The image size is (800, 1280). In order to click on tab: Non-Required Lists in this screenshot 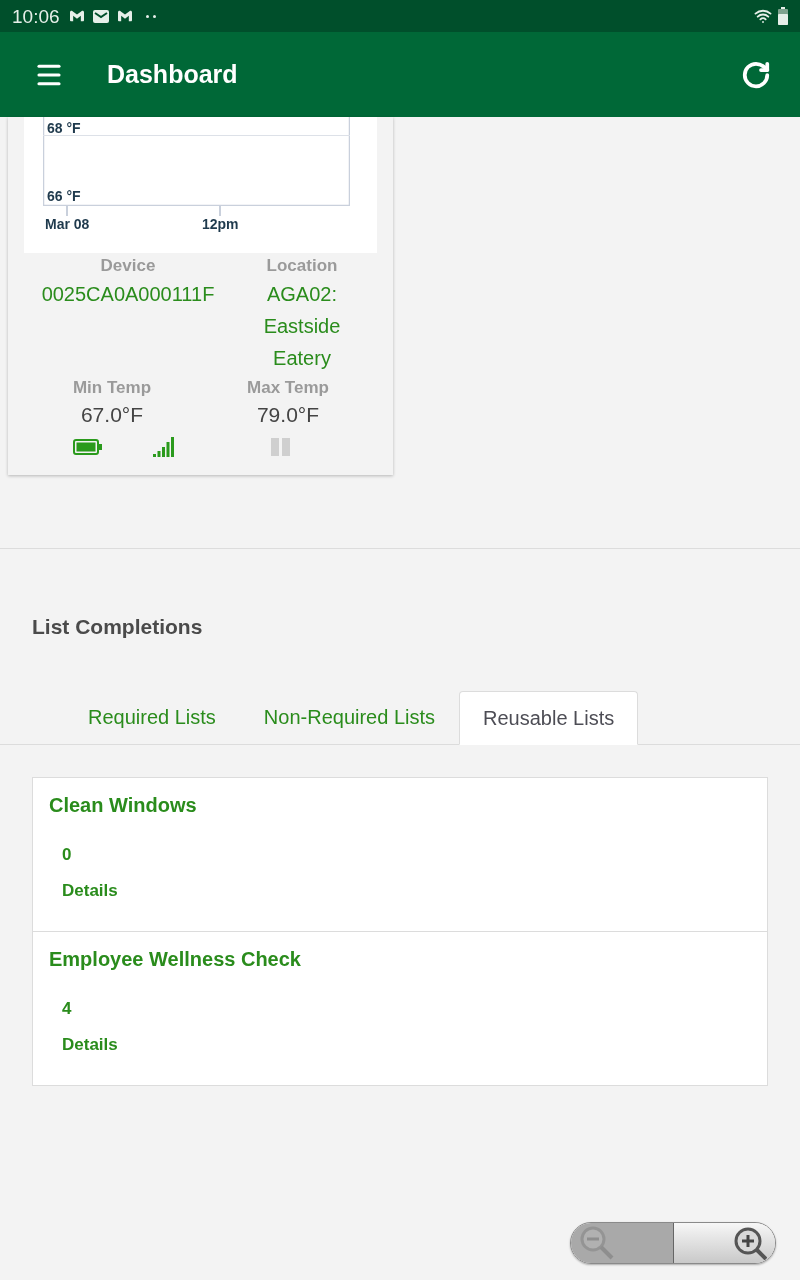, I will do `click(349, 717)`.